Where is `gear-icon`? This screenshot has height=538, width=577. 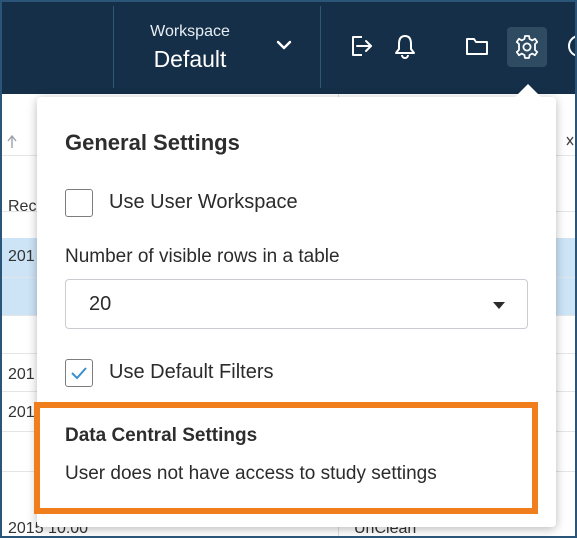
gear-icon is located at coordinates (527, 47).